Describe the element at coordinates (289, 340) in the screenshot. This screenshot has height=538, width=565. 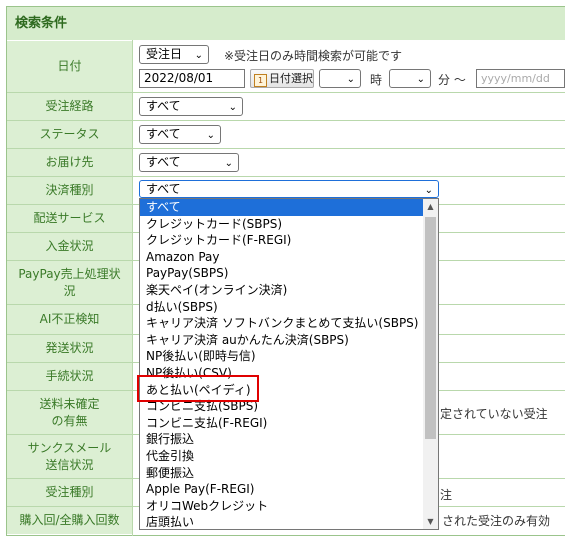
I see `payment-option: キャリア決済 auかんたん決済(SBPS)` at that location.